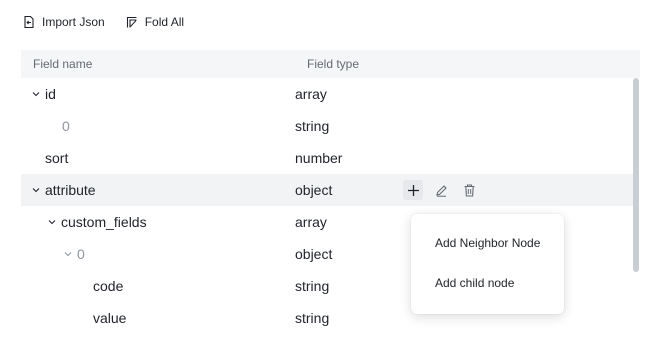 This screenshot has width=655, height=346. I want to click on import-json-button: Import Json, so click(63, 22).